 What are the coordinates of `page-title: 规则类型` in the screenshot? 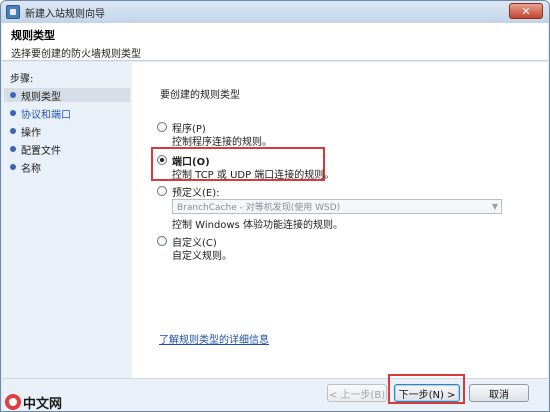 It's located at (33, 35).